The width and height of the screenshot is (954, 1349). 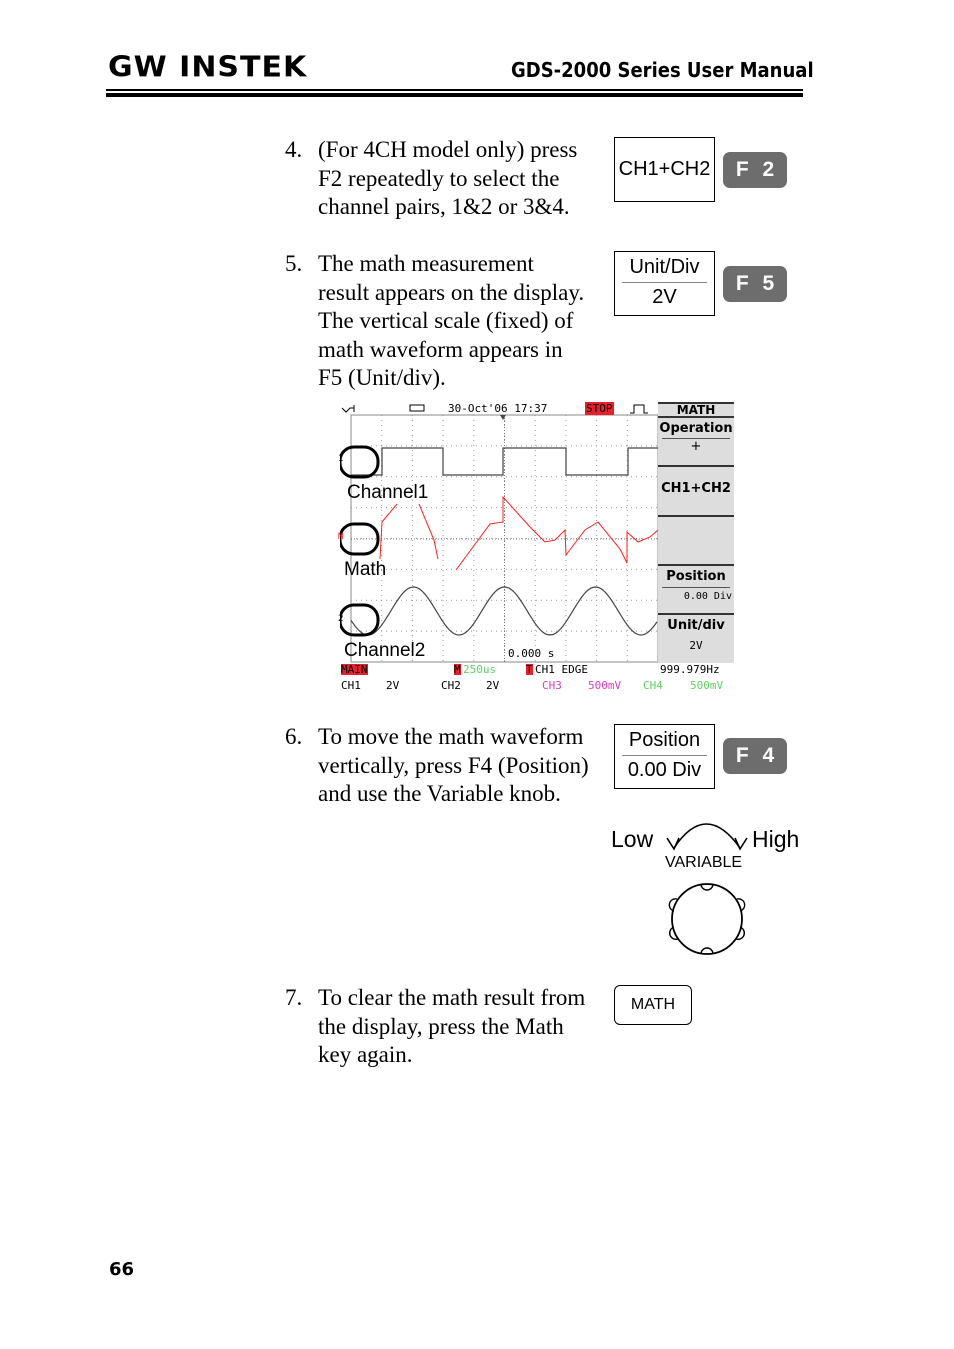 I want to click on f5-button: F 5, so click(x=755, y=284).